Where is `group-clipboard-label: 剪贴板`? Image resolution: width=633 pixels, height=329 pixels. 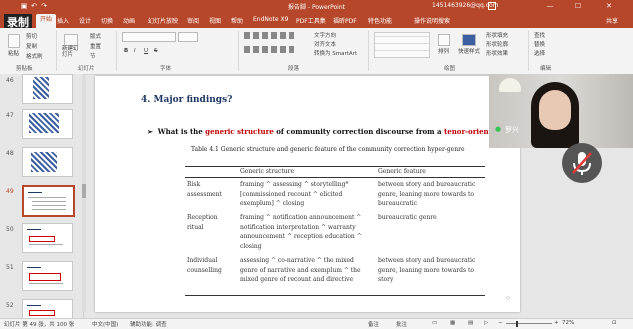 group-clipboard-label: 剪贴板 is located at coordinates (24, 69).